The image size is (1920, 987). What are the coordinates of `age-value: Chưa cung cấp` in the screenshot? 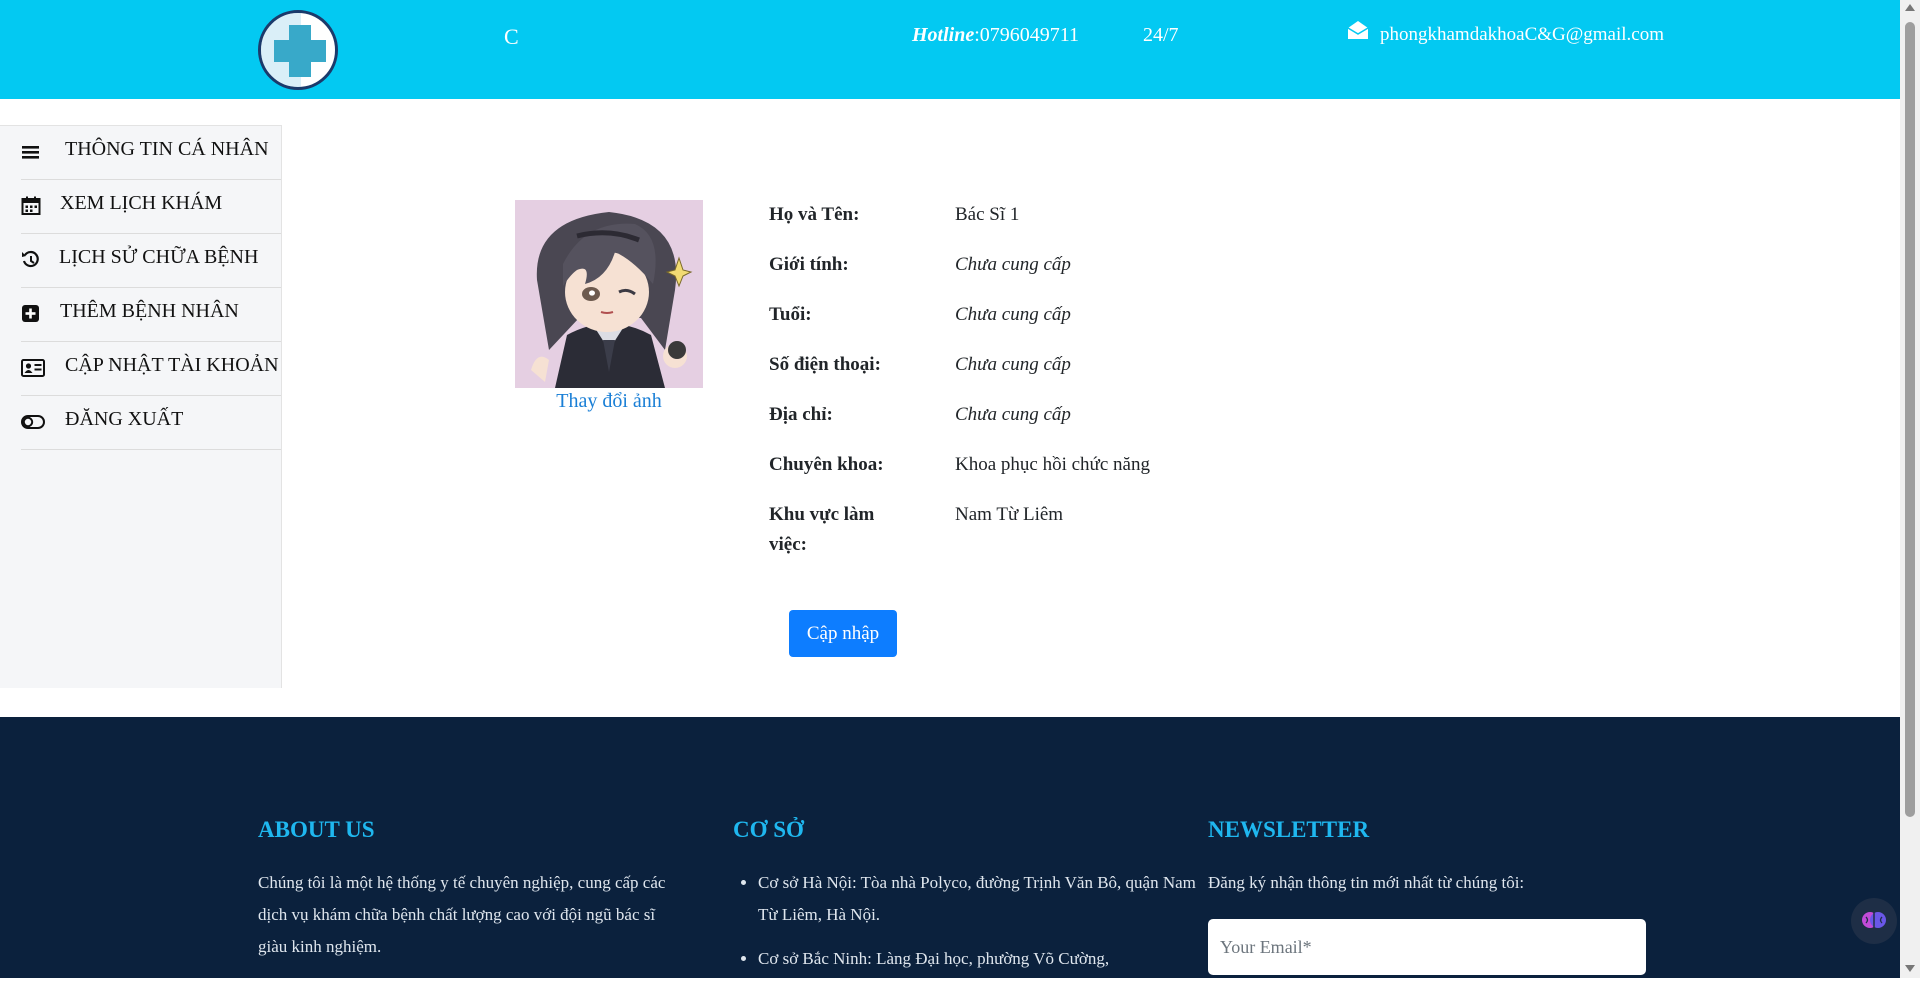 It's located at (1013, 314).